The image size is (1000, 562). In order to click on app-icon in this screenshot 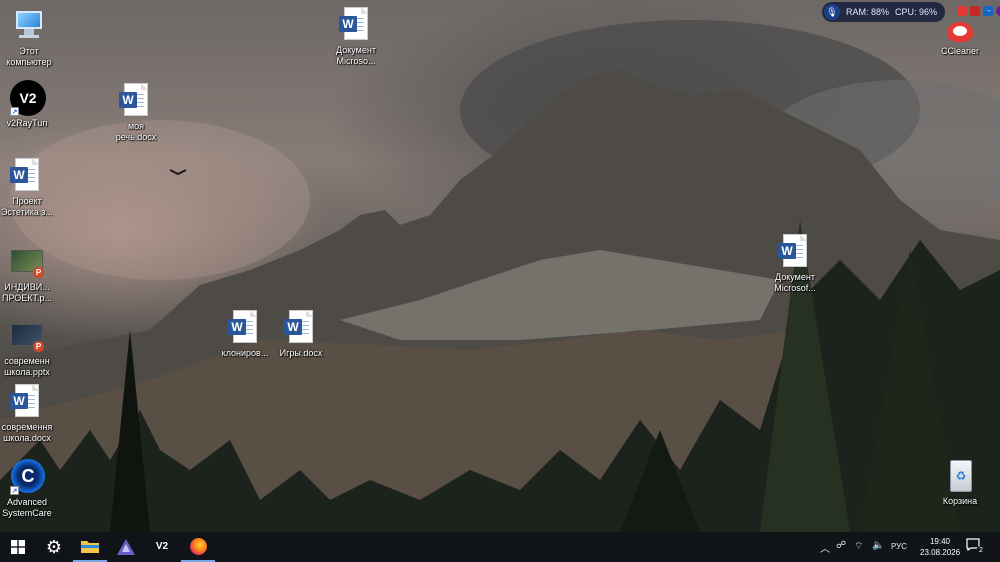, I will do `click(126, 547)`.